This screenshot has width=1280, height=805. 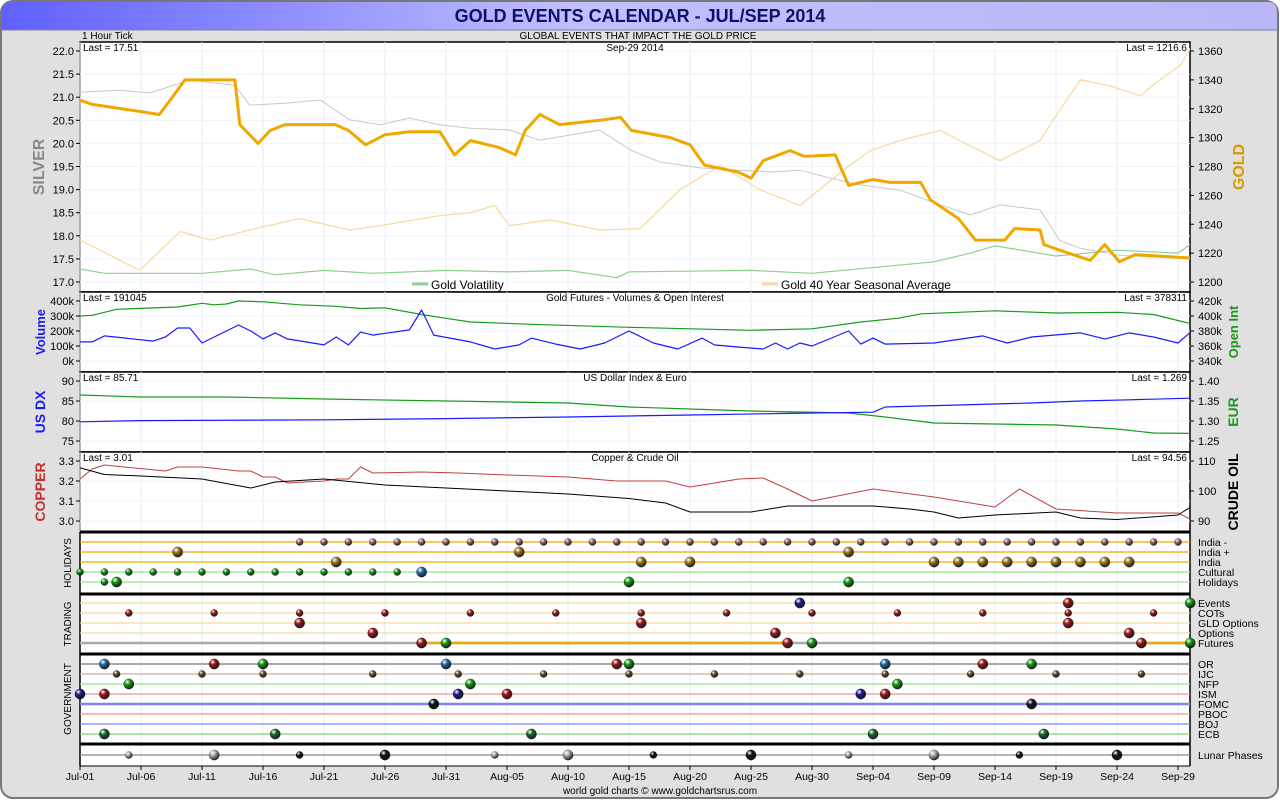 I want to click on right-tick-label: 1.25, so click(x=1208, y=442).